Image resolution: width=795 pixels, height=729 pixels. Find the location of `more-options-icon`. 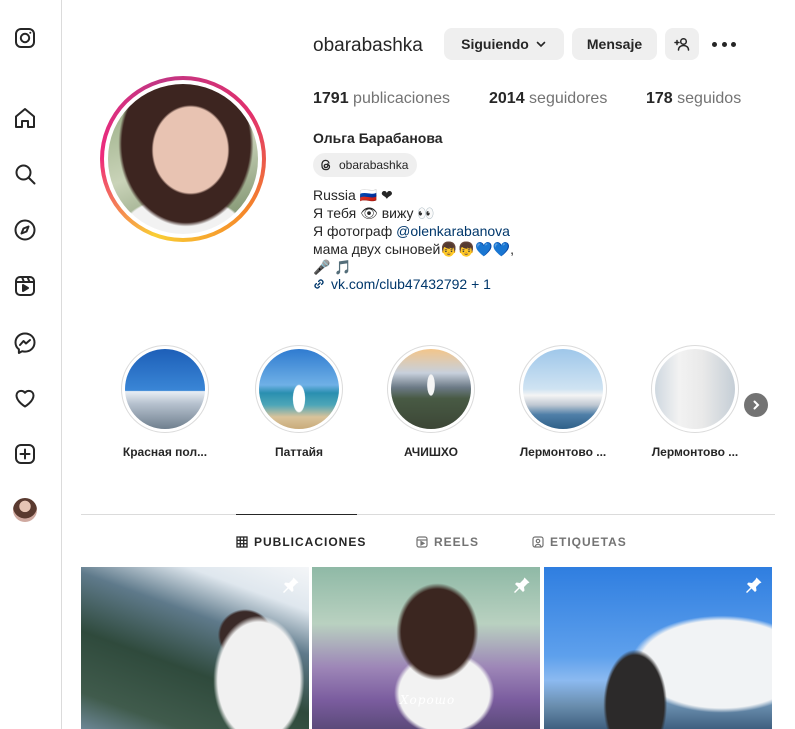

more-options-icon is located at coordinates (724, 44).